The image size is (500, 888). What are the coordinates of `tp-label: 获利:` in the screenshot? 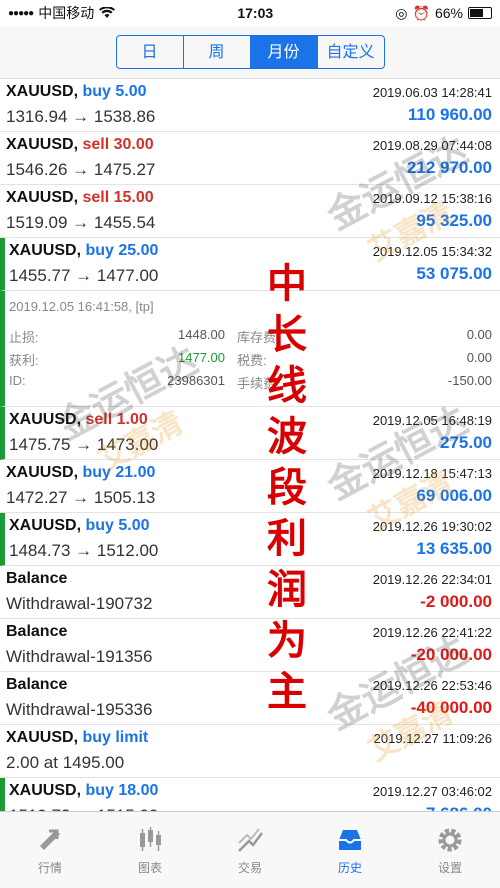 It's located at (24, 360).